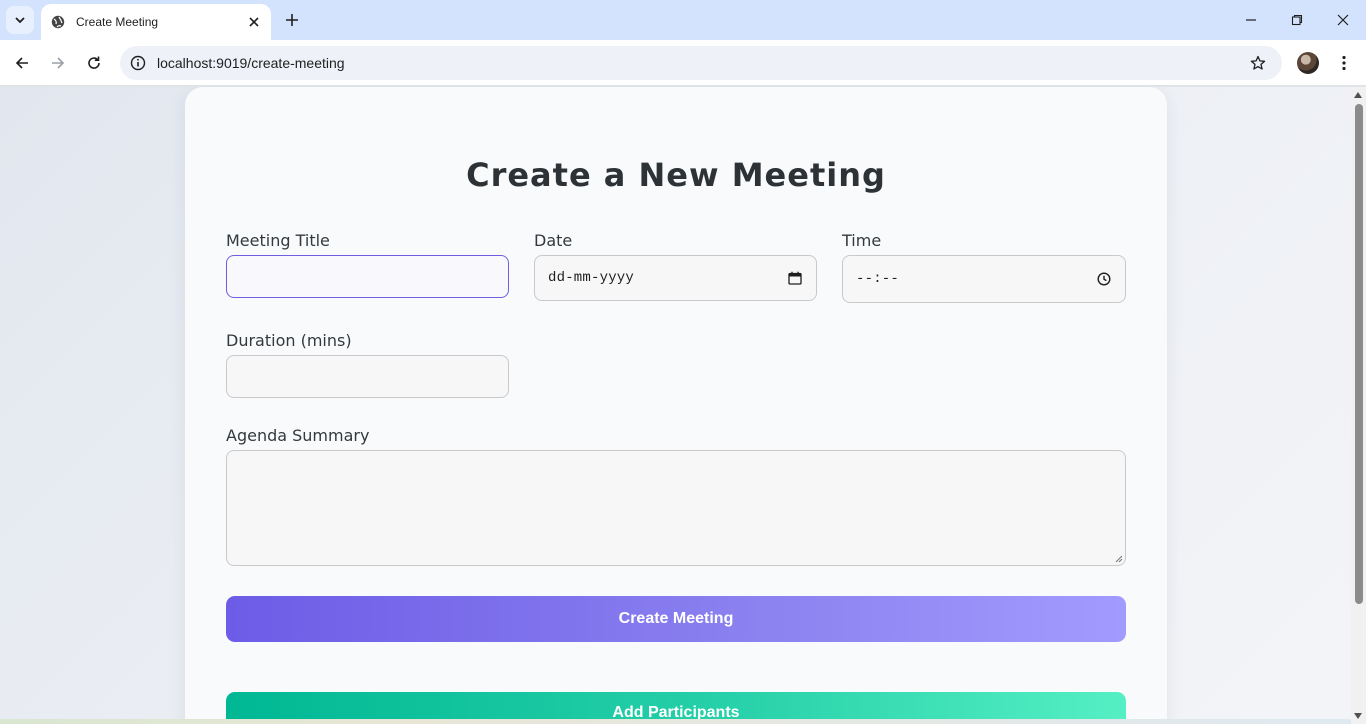 This screenshot has height=724, width=1366. Describe the element at coordinates (675, 721) in the screenshot. I see `taskbar-edge` at that location.